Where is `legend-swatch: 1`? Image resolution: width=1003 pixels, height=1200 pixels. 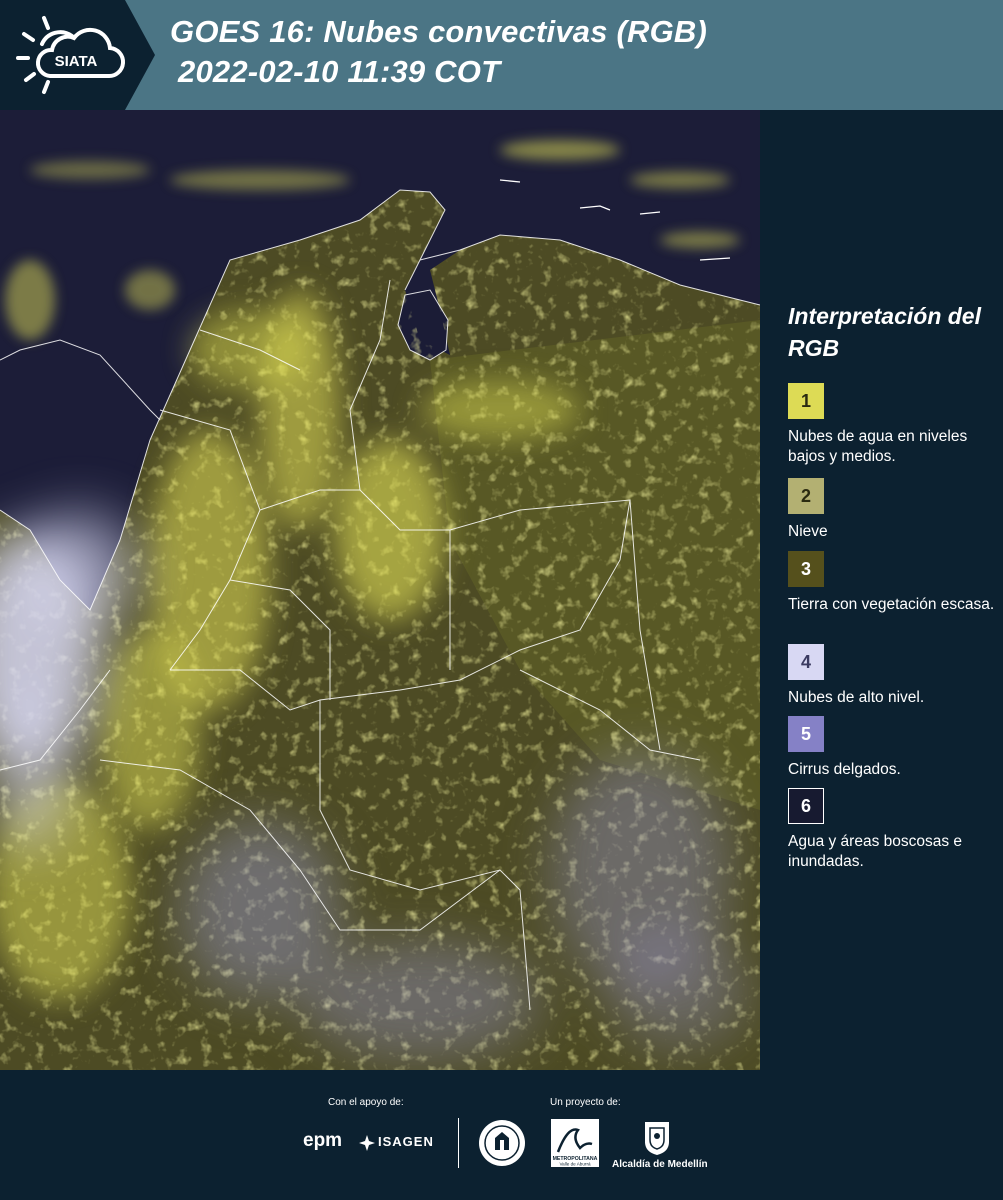
legend-swatch: 1 is located at coordinates (806, 401).